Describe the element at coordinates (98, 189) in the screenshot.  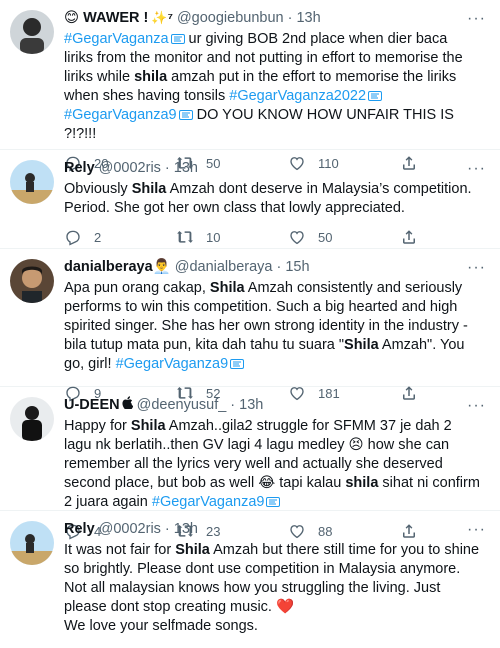
I see `text-segment: Obviously` at that location.